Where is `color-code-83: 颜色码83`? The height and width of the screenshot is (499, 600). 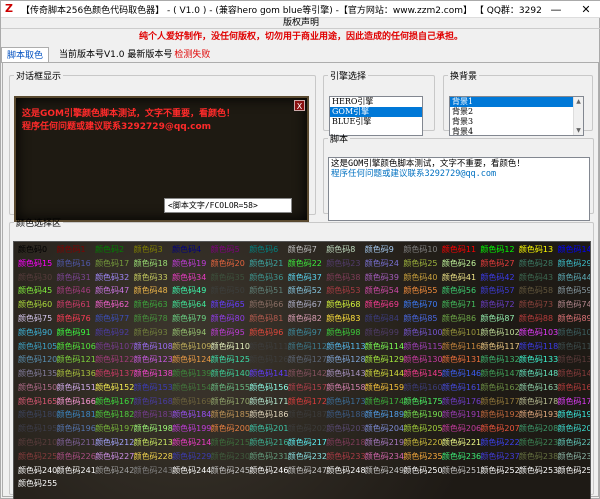
color-code-83: 颜色码83 is located at coordinates (343, 319).